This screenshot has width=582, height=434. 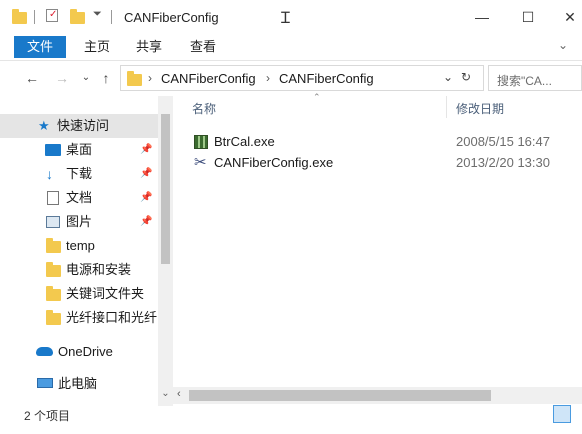 I want to click on window-title: CANFiberConfig, so click(x=171, y=17).